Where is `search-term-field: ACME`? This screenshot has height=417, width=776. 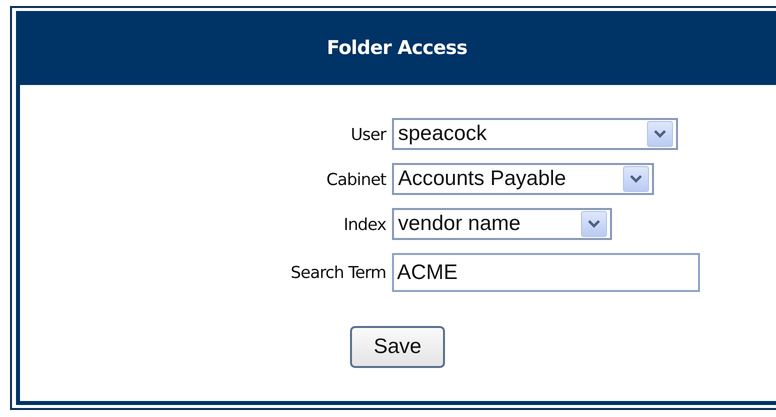 search-term-field: ACME is located at coordinates (546, 272).